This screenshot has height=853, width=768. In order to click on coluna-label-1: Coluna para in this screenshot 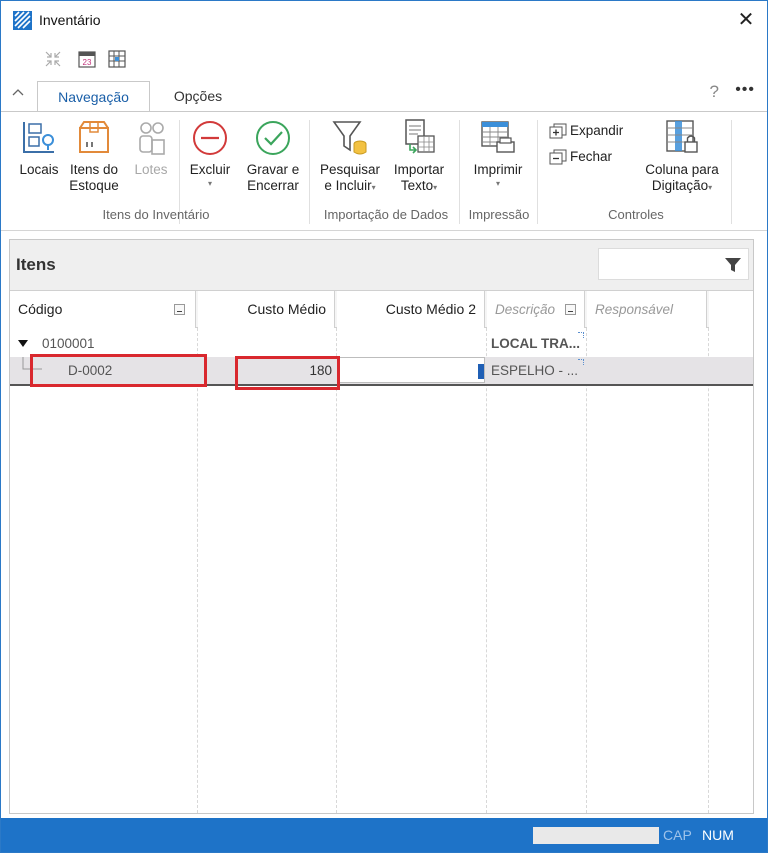, I will do `click(682, 169)`.